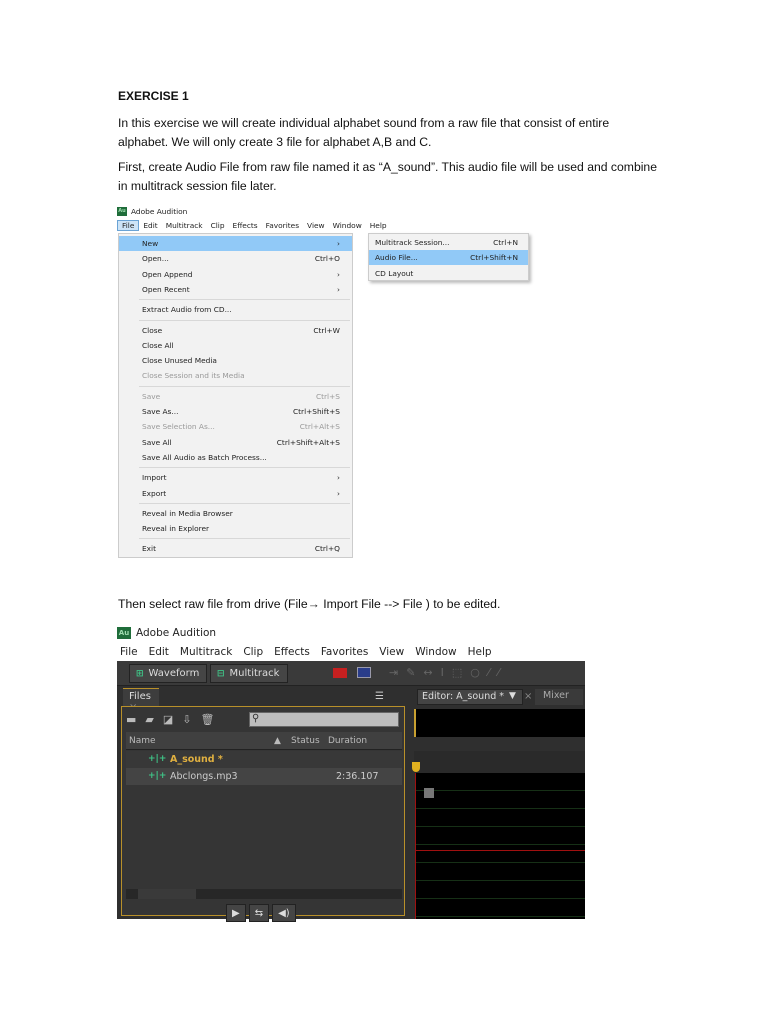 This screenshot has height=1024, width=768. Describe the element at coordinates (319, 427) in the screenshot. I see `shortcut: Ctrl+Alt+S` at that location.